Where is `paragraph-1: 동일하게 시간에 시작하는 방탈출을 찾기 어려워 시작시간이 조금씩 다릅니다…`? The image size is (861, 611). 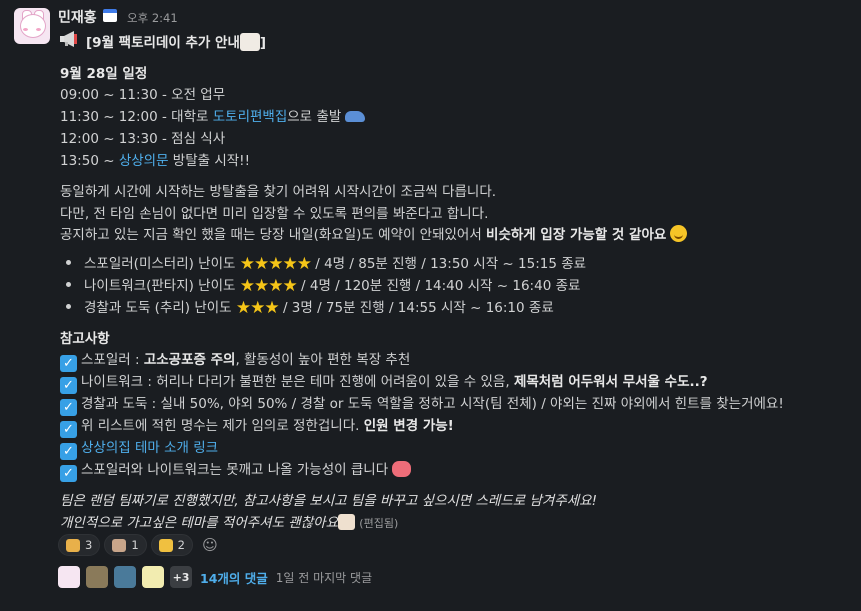
paragraph-1: 동일하게 시간에 시작하는 방탈출을 찾기 어려워 시작시간이 조금씩 다릅니다… is located at coordinates (278, 192).